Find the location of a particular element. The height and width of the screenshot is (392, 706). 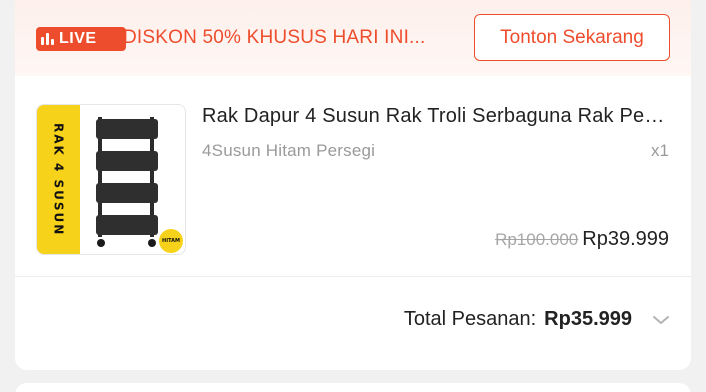

watch-now-button: Tonton Sekarang is located at coordinates (572, 37).